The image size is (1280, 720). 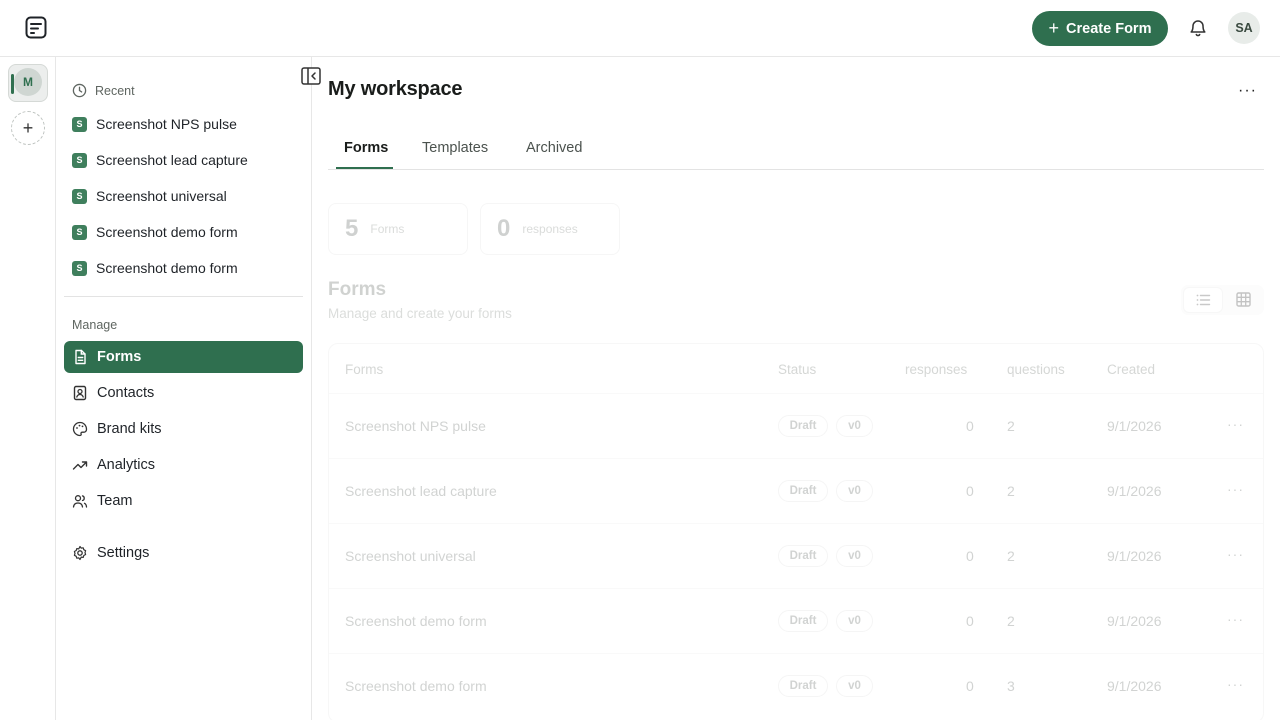 I want to click on list-view-icon, so click(x=1203, y=300).